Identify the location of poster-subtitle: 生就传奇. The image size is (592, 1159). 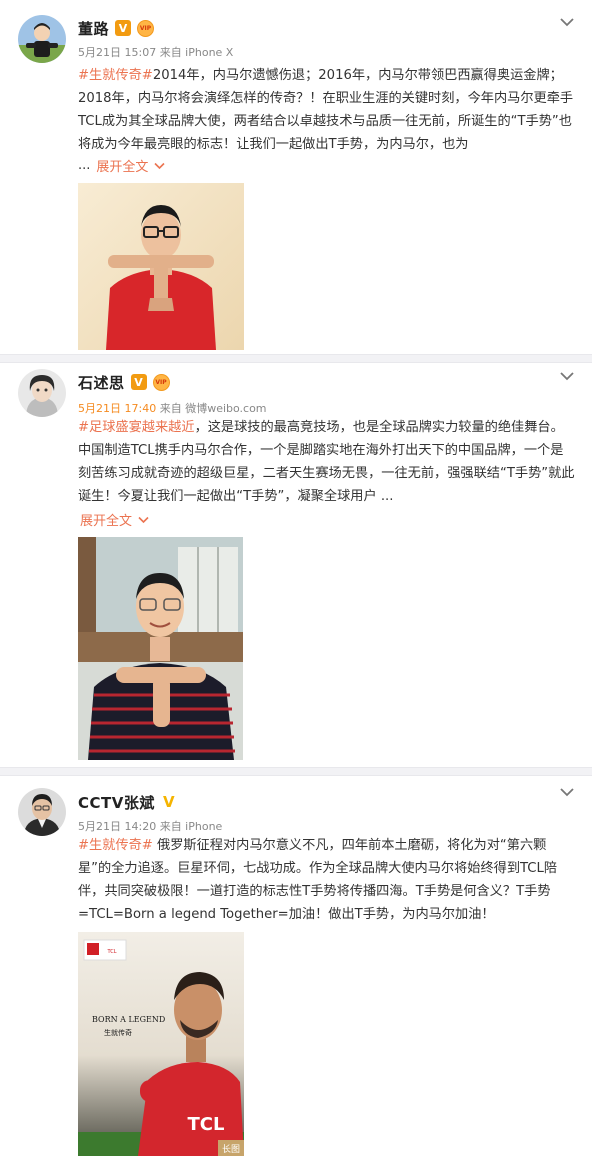
(118, 1032).